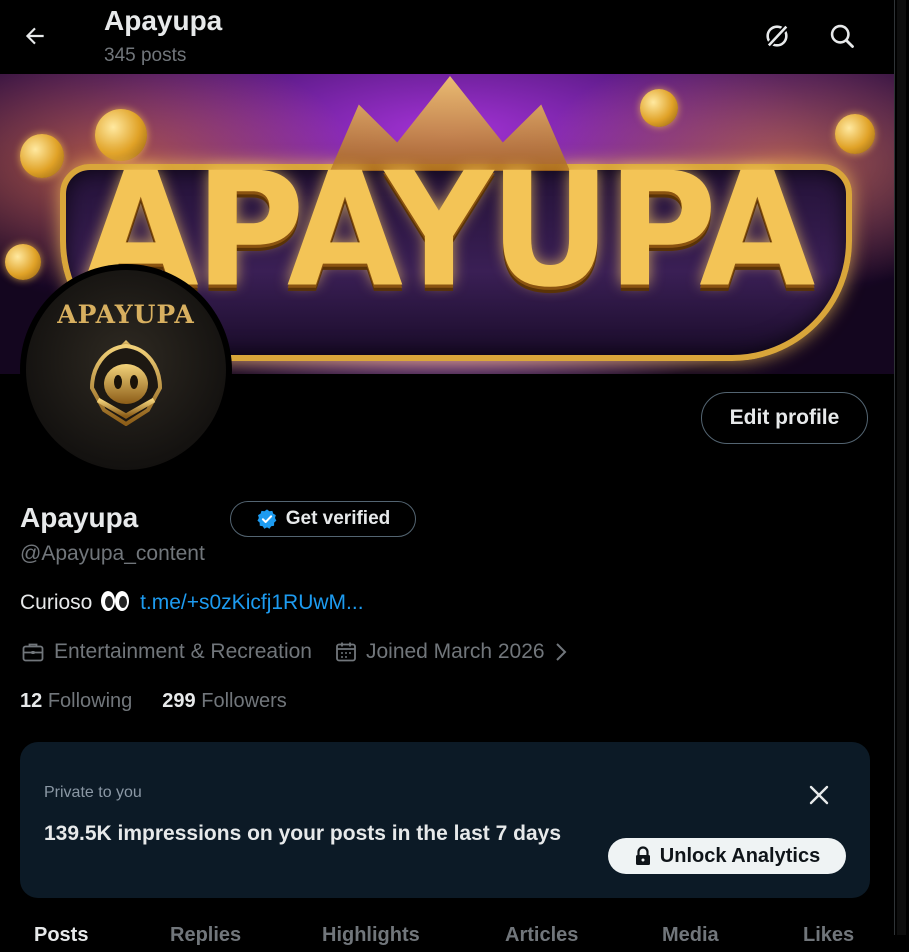  I want to click on chevron-right-icon, so click(561, 652).